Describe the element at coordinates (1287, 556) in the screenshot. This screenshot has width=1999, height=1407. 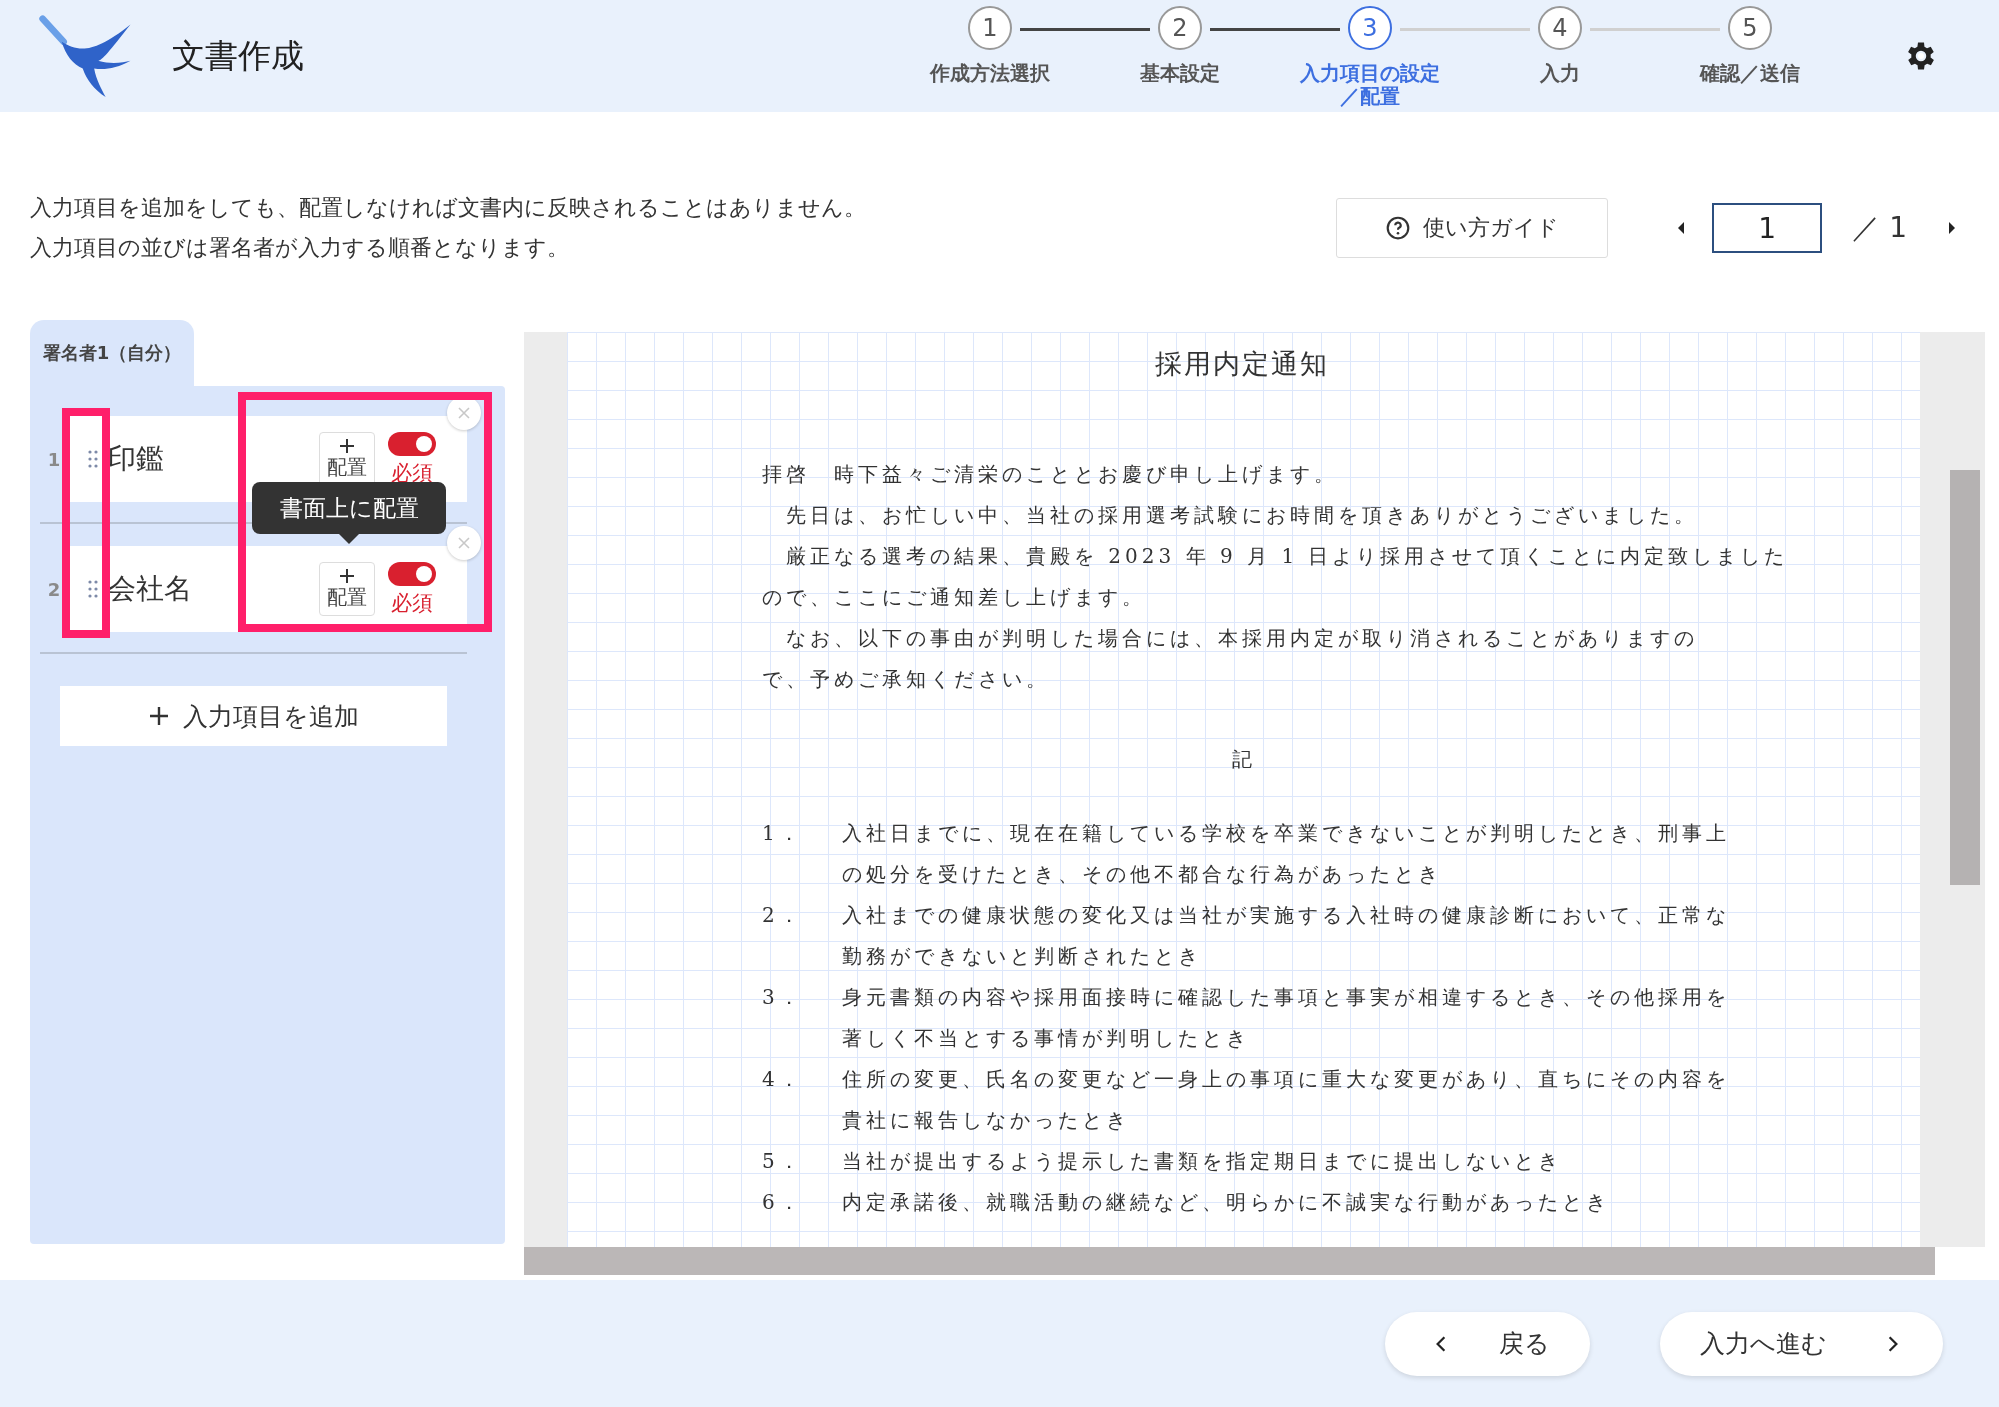
I see `document-text-line: 厳正なる選考の結果、貴殿を 2023 年 9 月 1 日より採用させて頂くことに内定致しました` at that location.